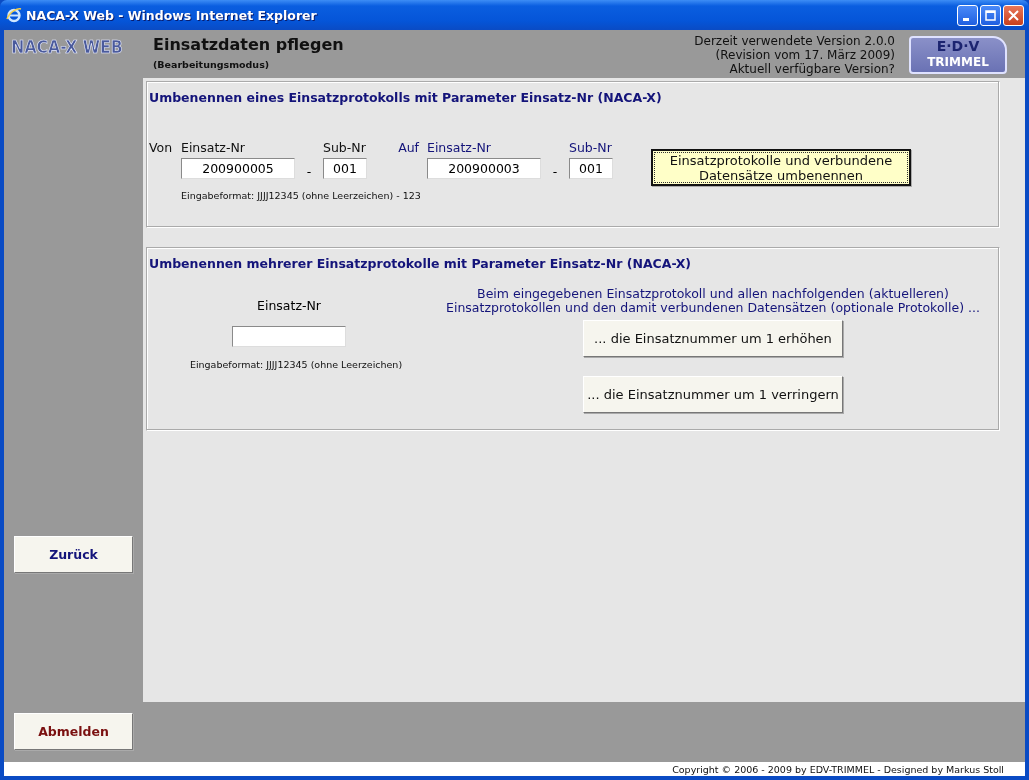  I want to click on maximize-icon, so click(990, 15).